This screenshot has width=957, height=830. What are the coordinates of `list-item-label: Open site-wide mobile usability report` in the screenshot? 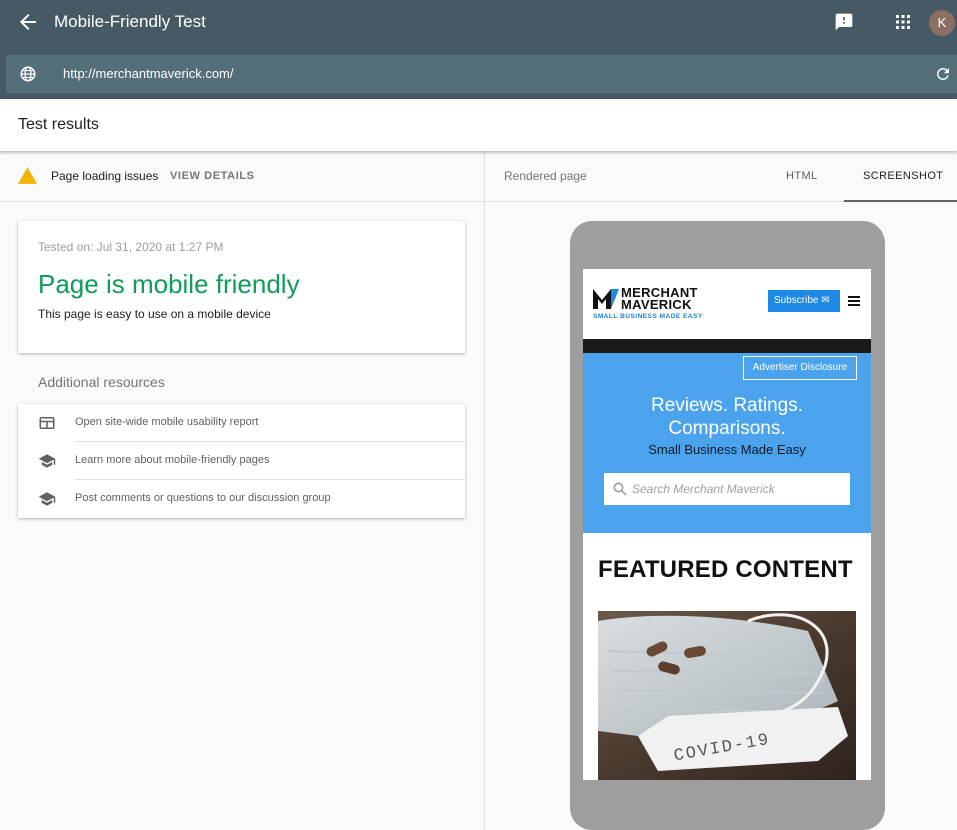 It's located at (167, 422).